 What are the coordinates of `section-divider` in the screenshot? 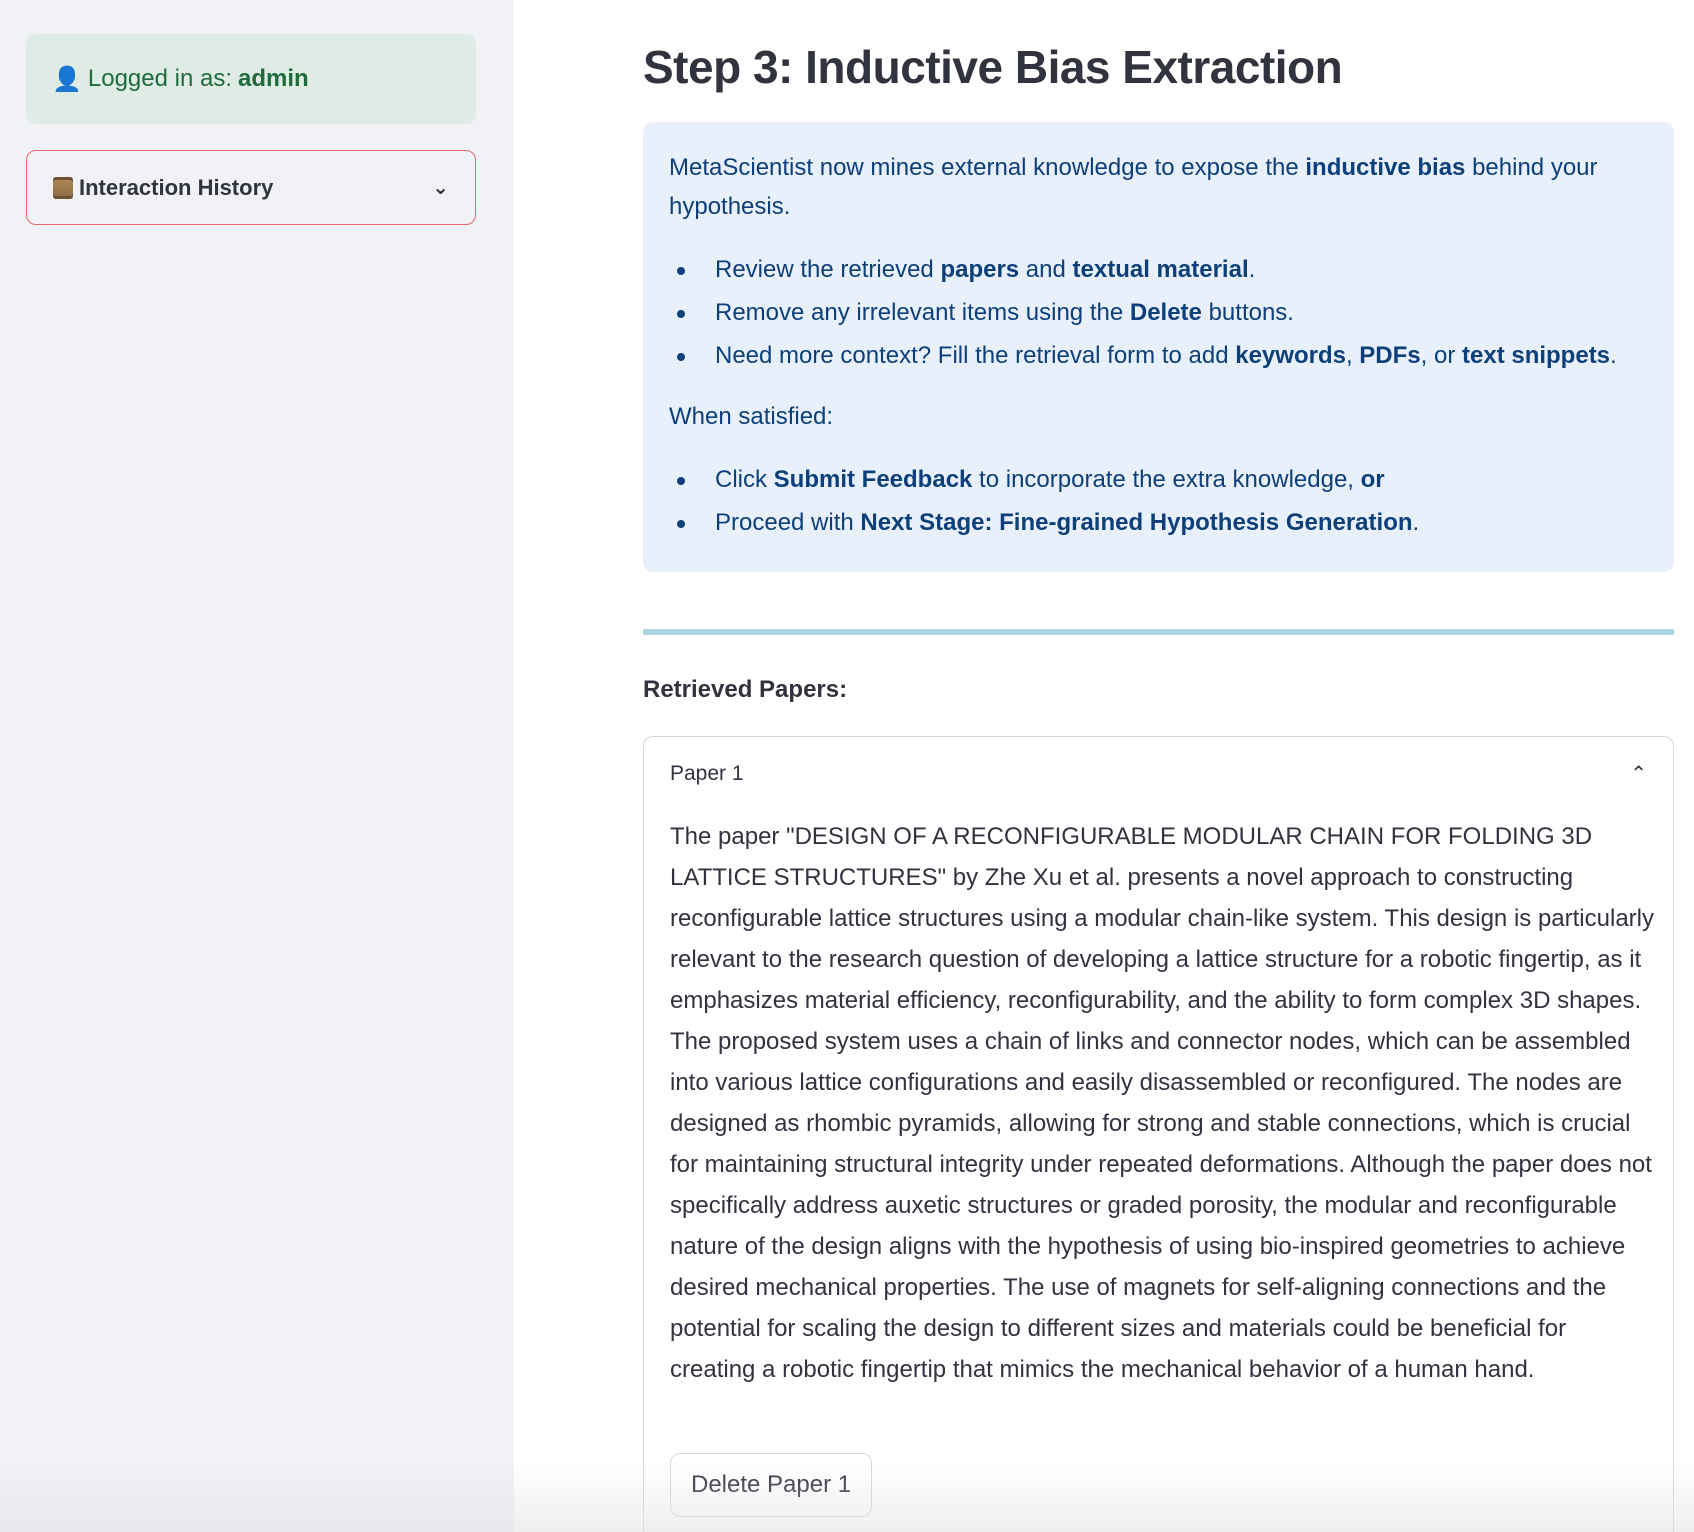 It's located at (1158, 632).